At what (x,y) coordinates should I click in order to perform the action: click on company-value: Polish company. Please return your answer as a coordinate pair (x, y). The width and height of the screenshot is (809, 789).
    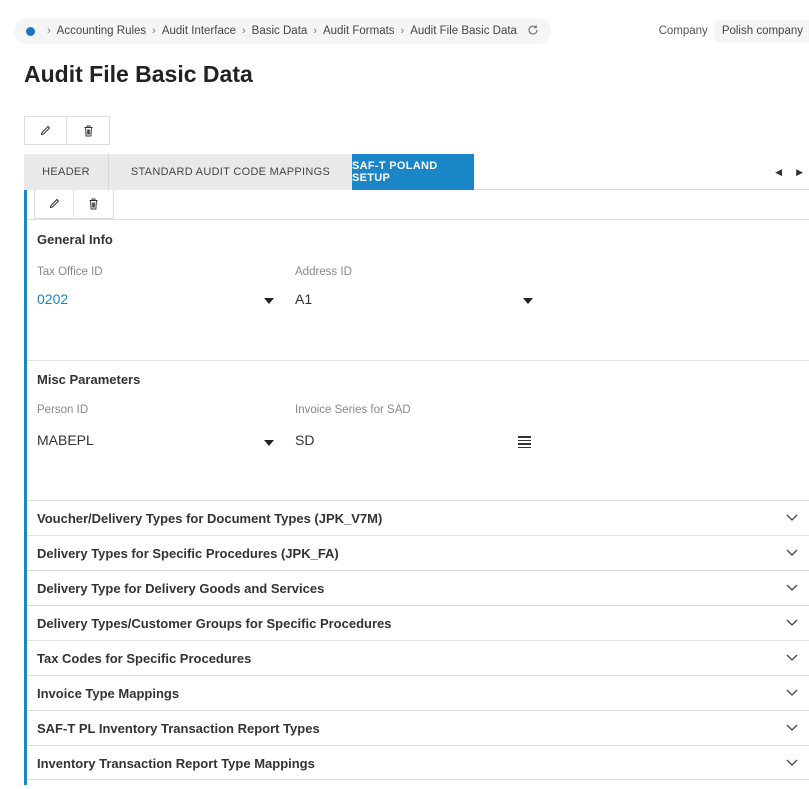
    Looking at the image, I should click on (761, 31).